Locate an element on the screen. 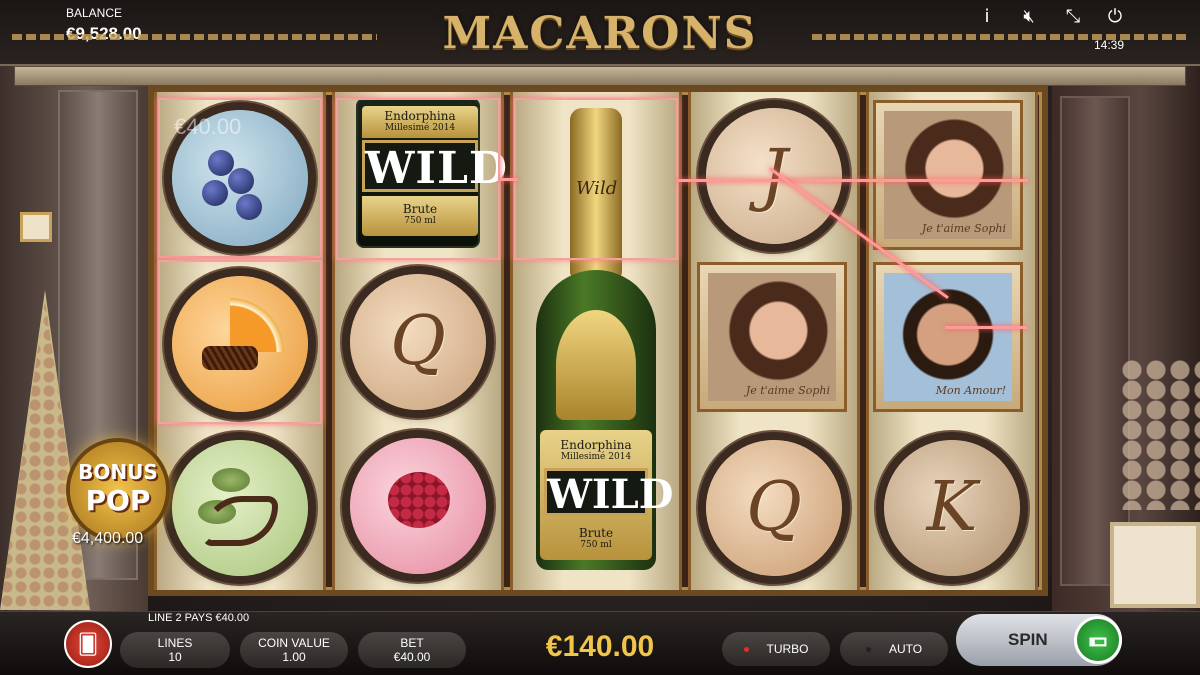 The width and height of the screenshot is (1200, 675). paytable-button: 🂠 is located at coordinates (88, 644).